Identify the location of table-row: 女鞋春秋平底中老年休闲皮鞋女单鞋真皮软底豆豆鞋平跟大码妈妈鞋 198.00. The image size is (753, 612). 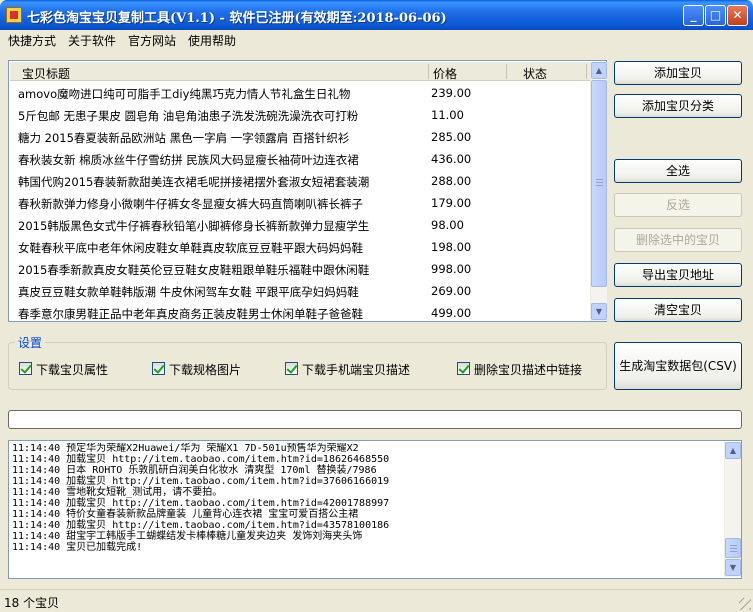
(300, 247).